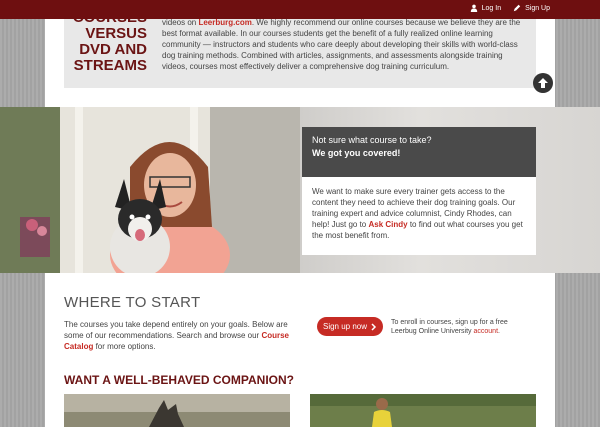 This screenshot has width=600, height=427. Describe the element at coordinates (113, 49) in the screenshot. I see `heading-line-3: DVD and` at that location.